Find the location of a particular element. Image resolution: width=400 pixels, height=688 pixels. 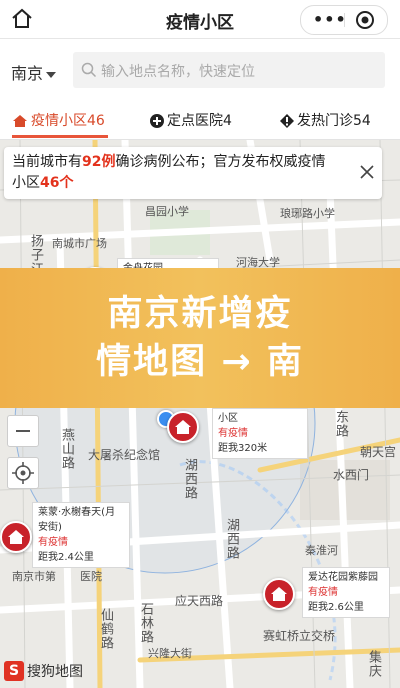

community-card: 莱蒙·水榭春天(月 安街) 有疫情 距我2.4公里 is located at coordinates (81, 535).